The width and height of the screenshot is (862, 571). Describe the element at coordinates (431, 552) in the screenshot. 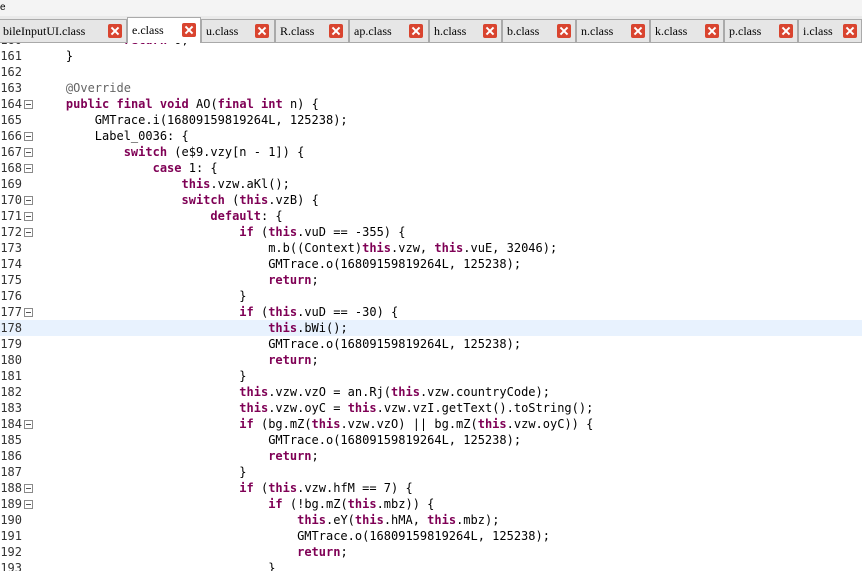

I see `code-line: 192 return;` at that location.